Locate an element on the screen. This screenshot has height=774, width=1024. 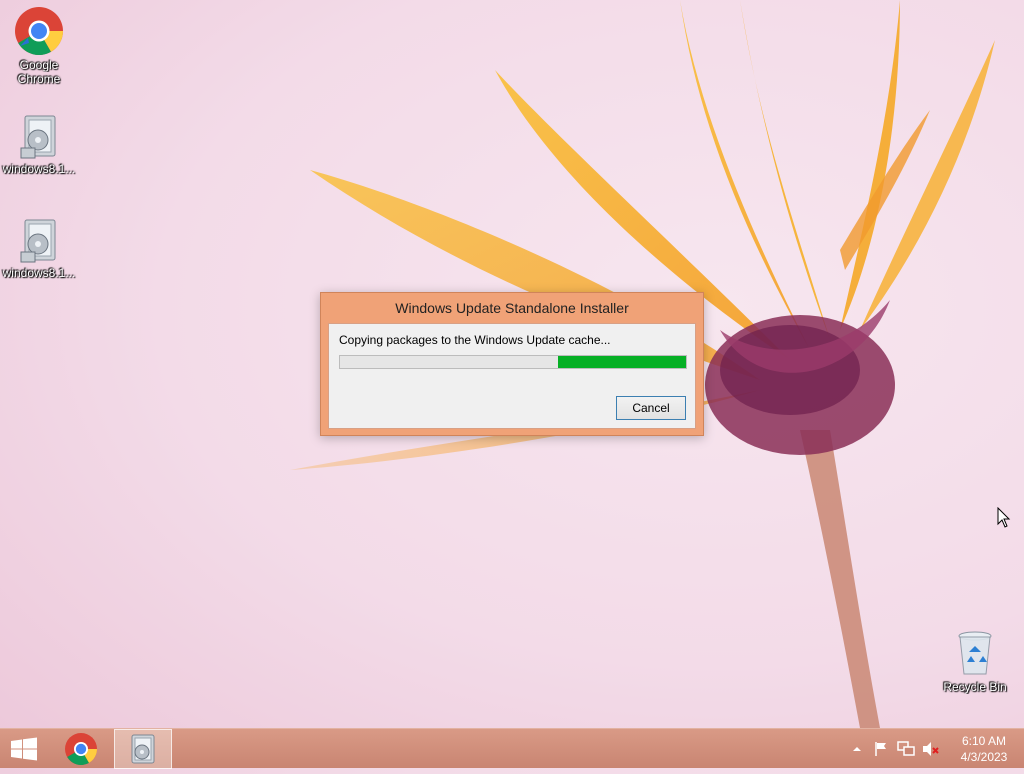
start-button is located at coordinates (24, 749).